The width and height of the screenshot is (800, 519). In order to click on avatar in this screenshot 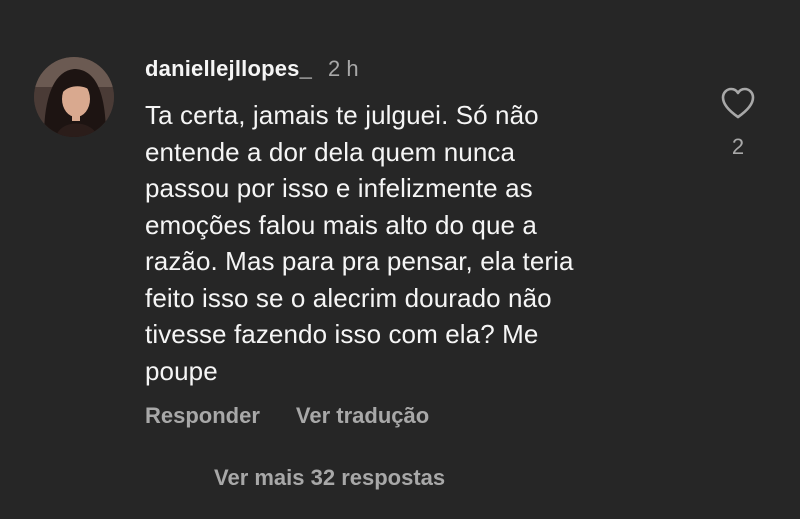, I will do `click(74, 97)`.